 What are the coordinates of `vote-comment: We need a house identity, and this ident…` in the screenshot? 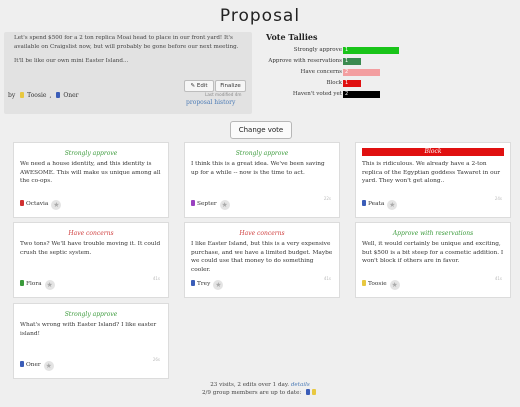 It's located at (90, 173).